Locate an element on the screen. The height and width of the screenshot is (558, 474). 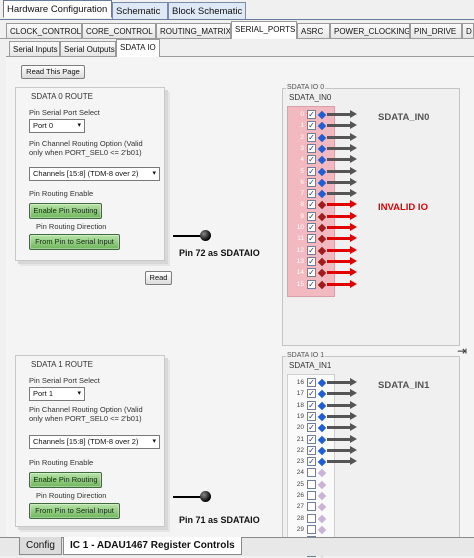
tab-asrc: ASRC is located at coordinates (313, 31).